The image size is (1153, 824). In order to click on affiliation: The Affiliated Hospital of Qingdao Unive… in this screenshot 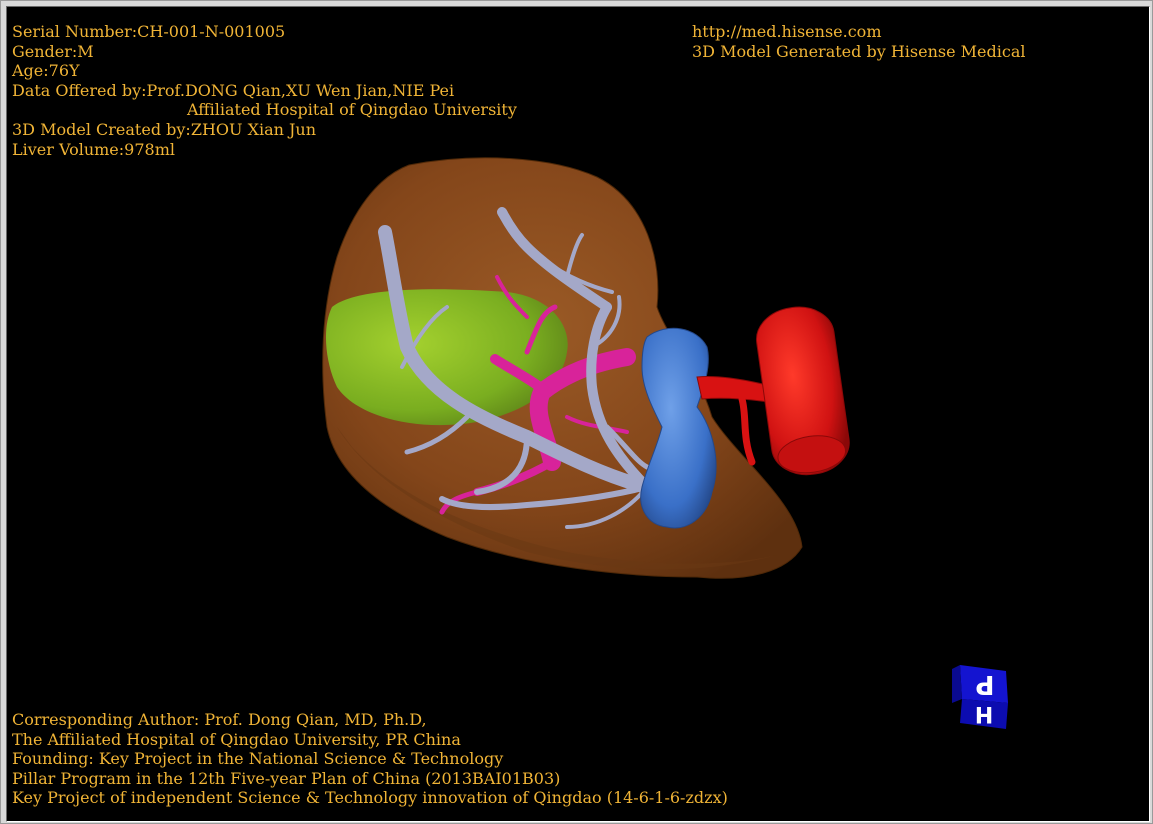, I will do `click(236, 739)`.